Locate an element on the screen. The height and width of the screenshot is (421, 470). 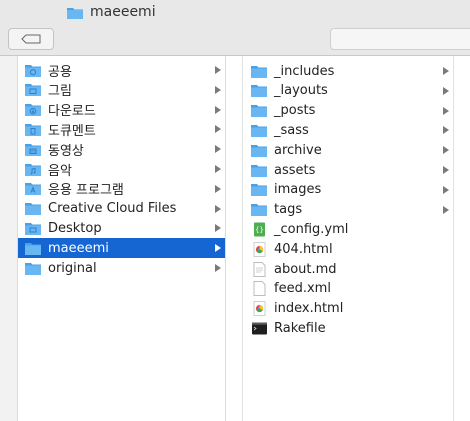
item-label: index.html is located at coordinates (309, 309).